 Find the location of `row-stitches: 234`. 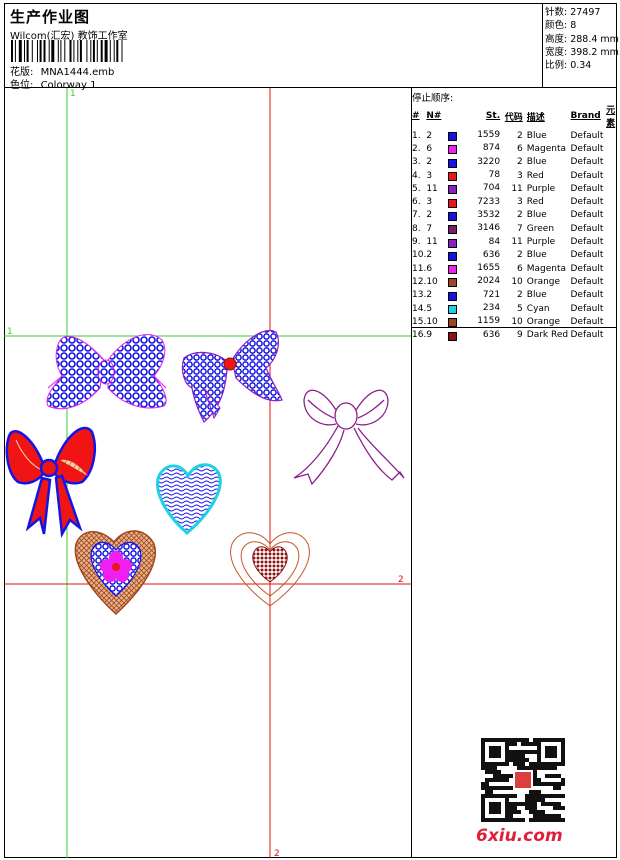

row-stitches: 234 is located at coordinates (491, 308).